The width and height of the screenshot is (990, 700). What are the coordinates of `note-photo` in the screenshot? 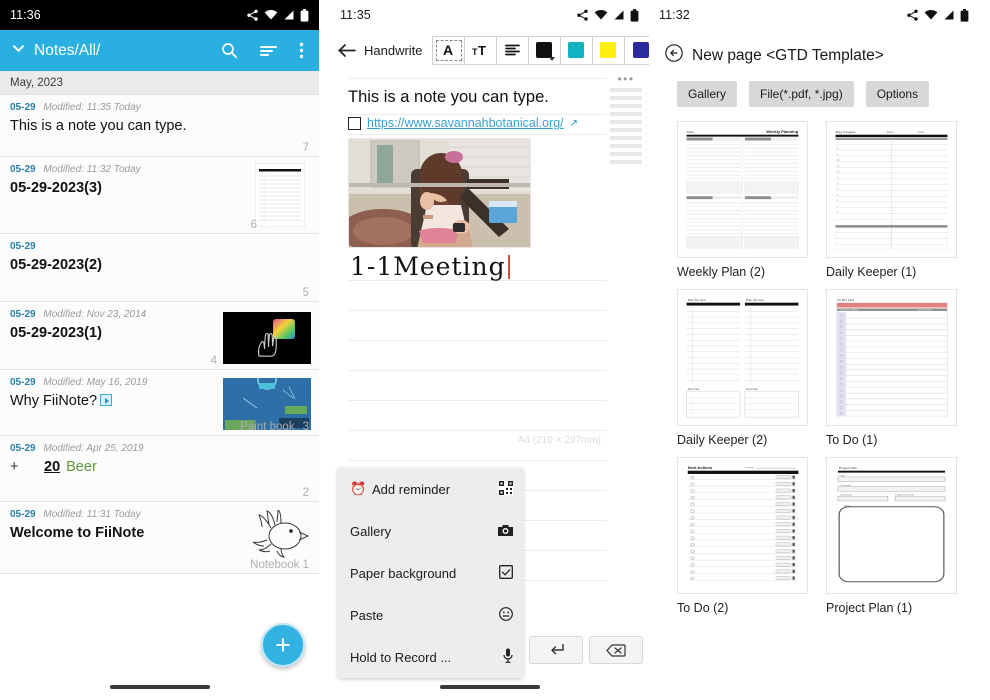 It's located at (439, 193).